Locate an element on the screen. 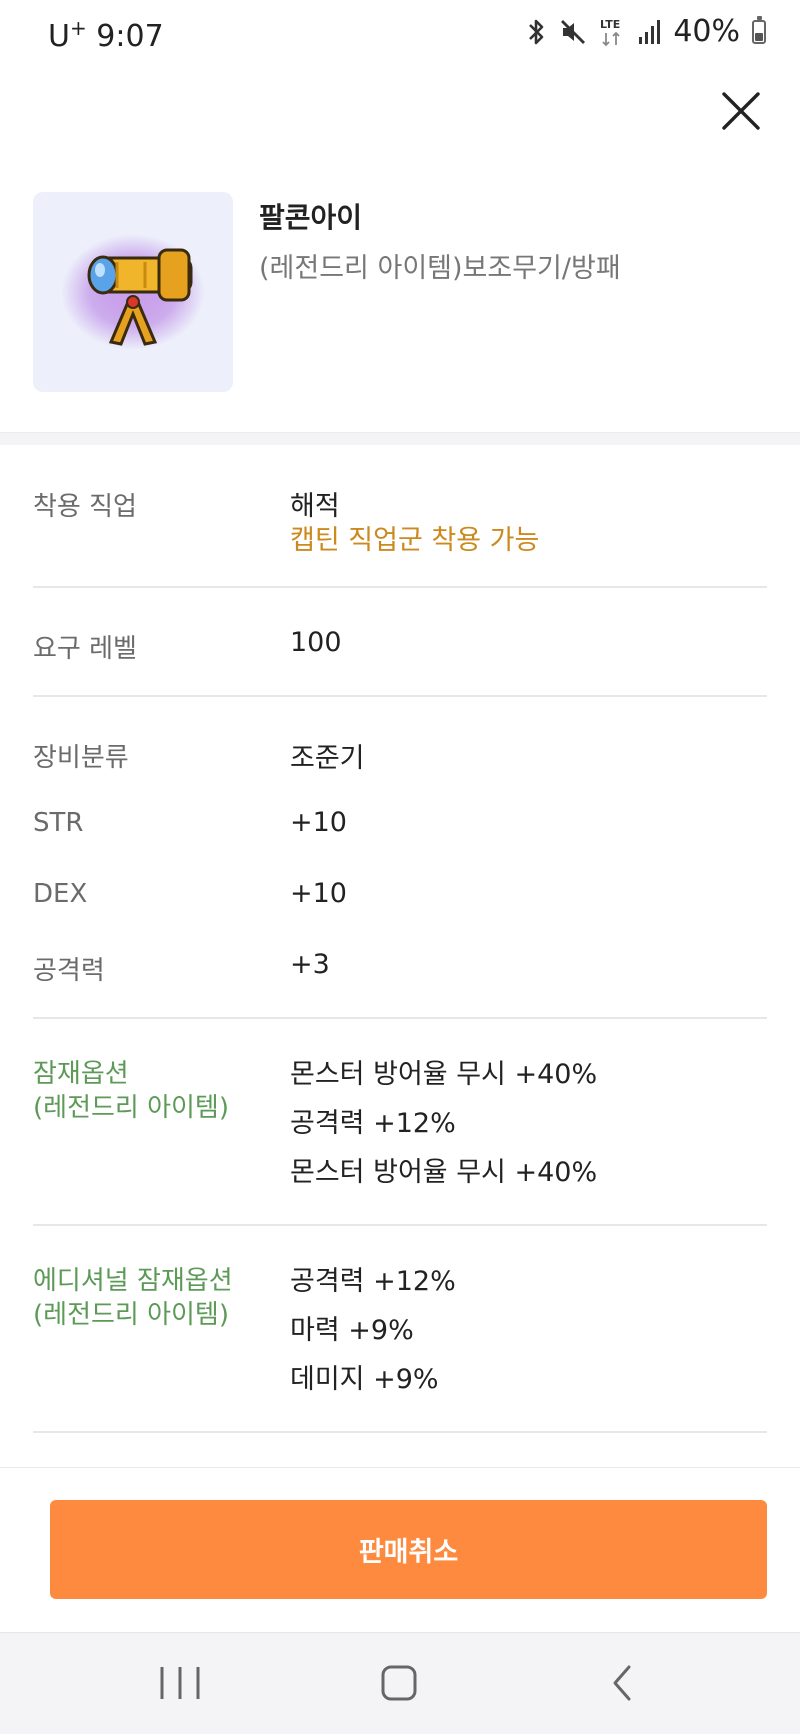  close-button is located at coordinates (741, 111).